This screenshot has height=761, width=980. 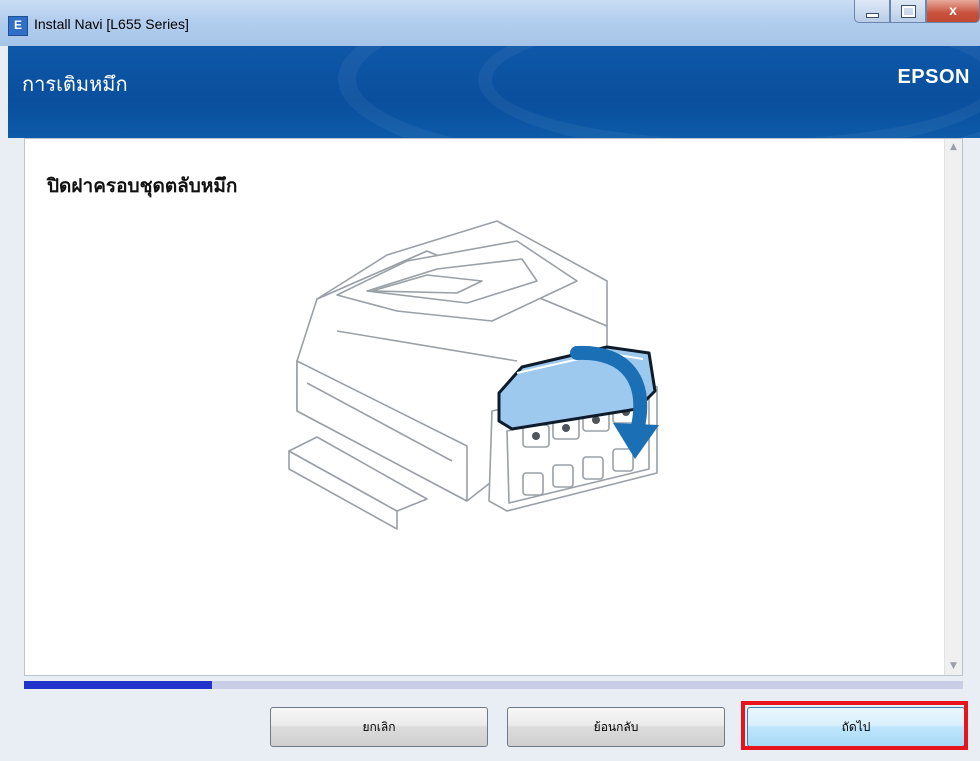 I want to click on cancel-button: ยกเลิก, so click(x=379, y=727).